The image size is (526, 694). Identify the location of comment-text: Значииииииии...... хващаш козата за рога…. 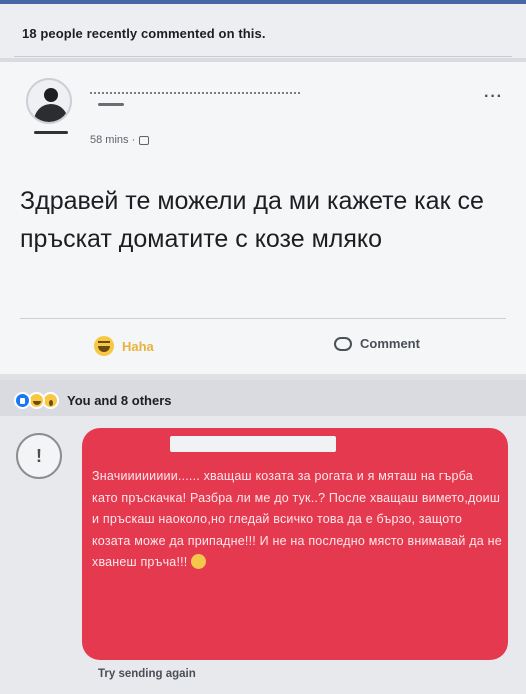
(297, 520).